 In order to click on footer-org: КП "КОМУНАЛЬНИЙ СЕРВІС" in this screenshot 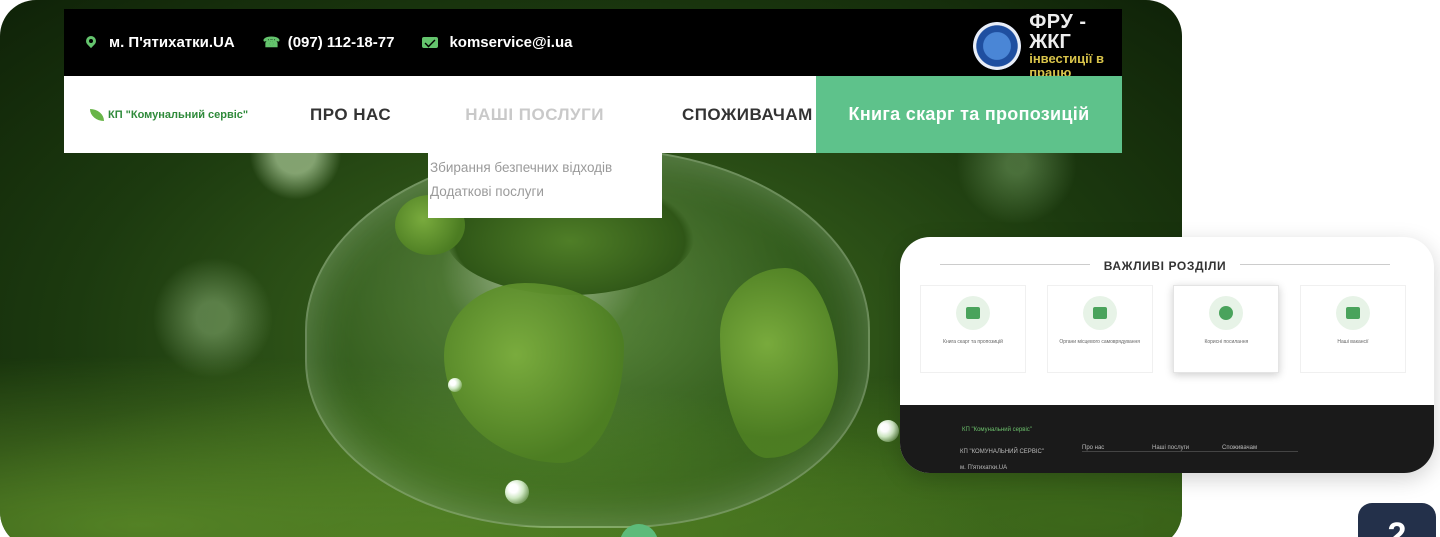, I will do `click(1002, 452)`.